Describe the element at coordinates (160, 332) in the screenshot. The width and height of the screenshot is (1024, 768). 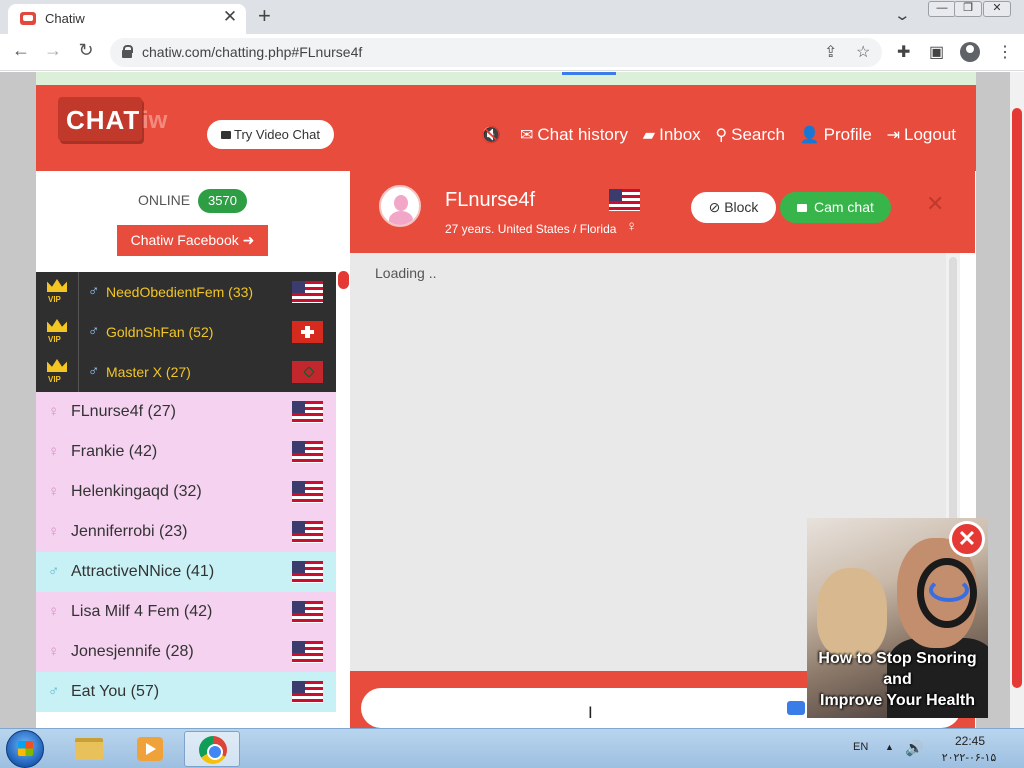
I see `user-name: GoldnShFan (52)` at that location.